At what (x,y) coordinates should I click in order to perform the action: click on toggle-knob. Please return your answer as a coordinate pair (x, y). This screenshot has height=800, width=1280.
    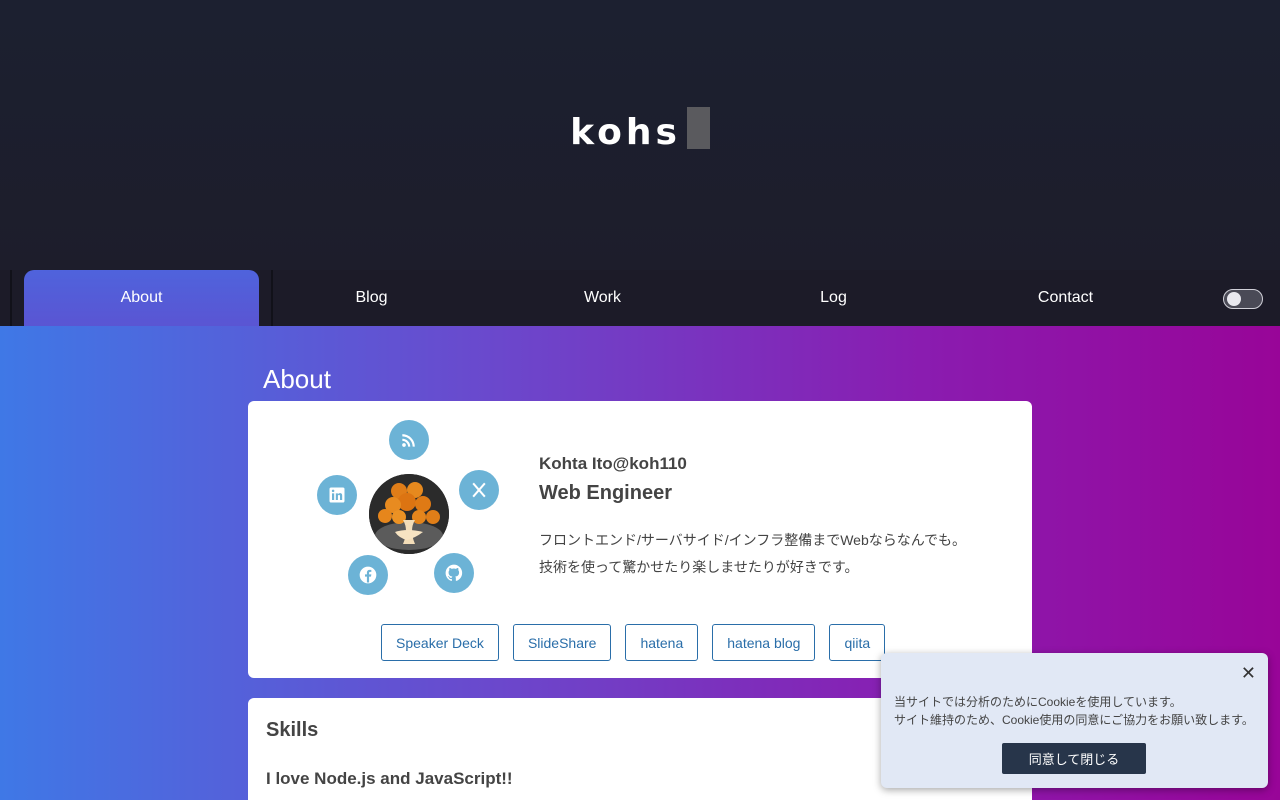
    Looking at the image, I should click on (1234, 299).